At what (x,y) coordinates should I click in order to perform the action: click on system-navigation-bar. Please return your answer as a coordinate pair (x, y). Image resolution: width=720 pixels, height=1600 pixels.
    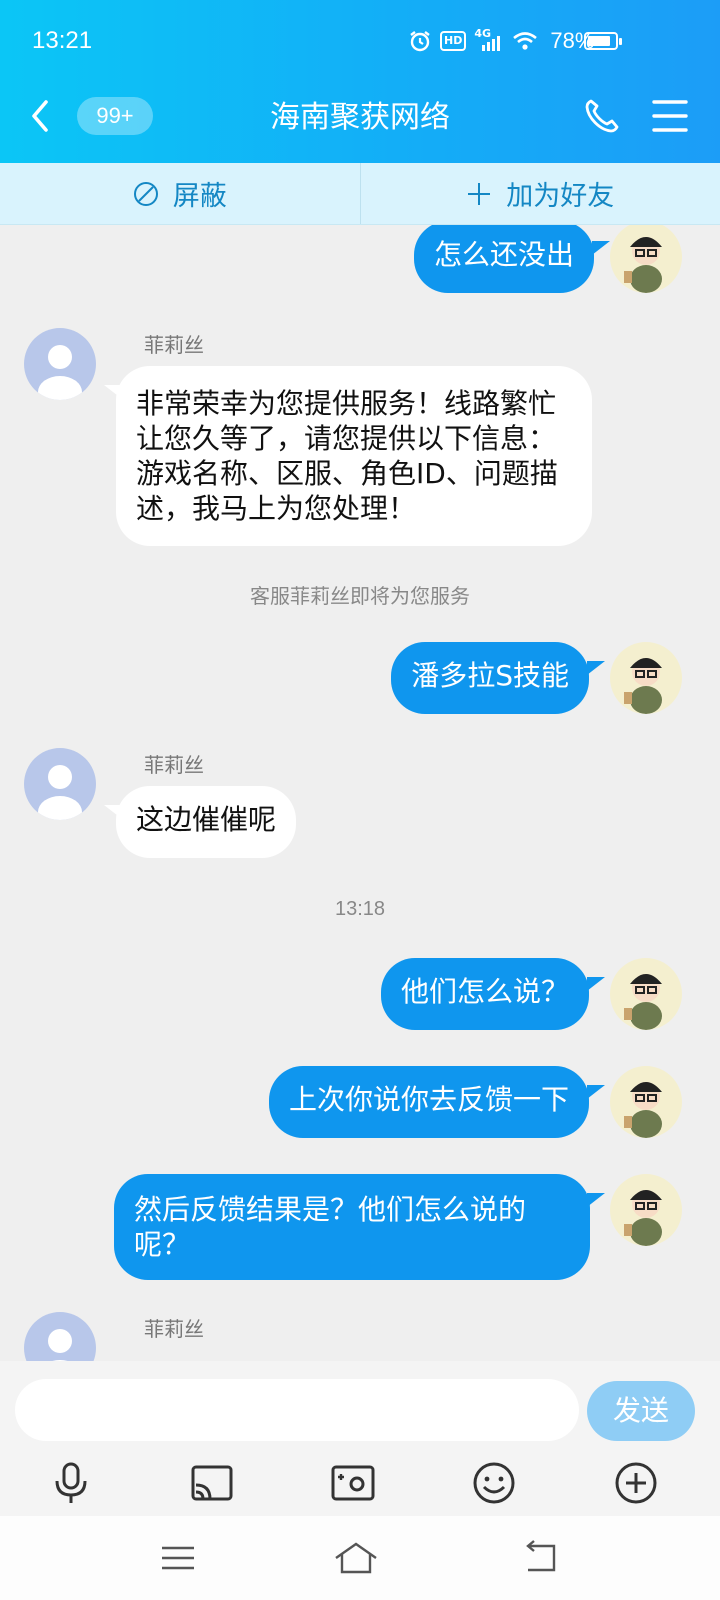
    Looking at the image, I should click on (360, 1558).